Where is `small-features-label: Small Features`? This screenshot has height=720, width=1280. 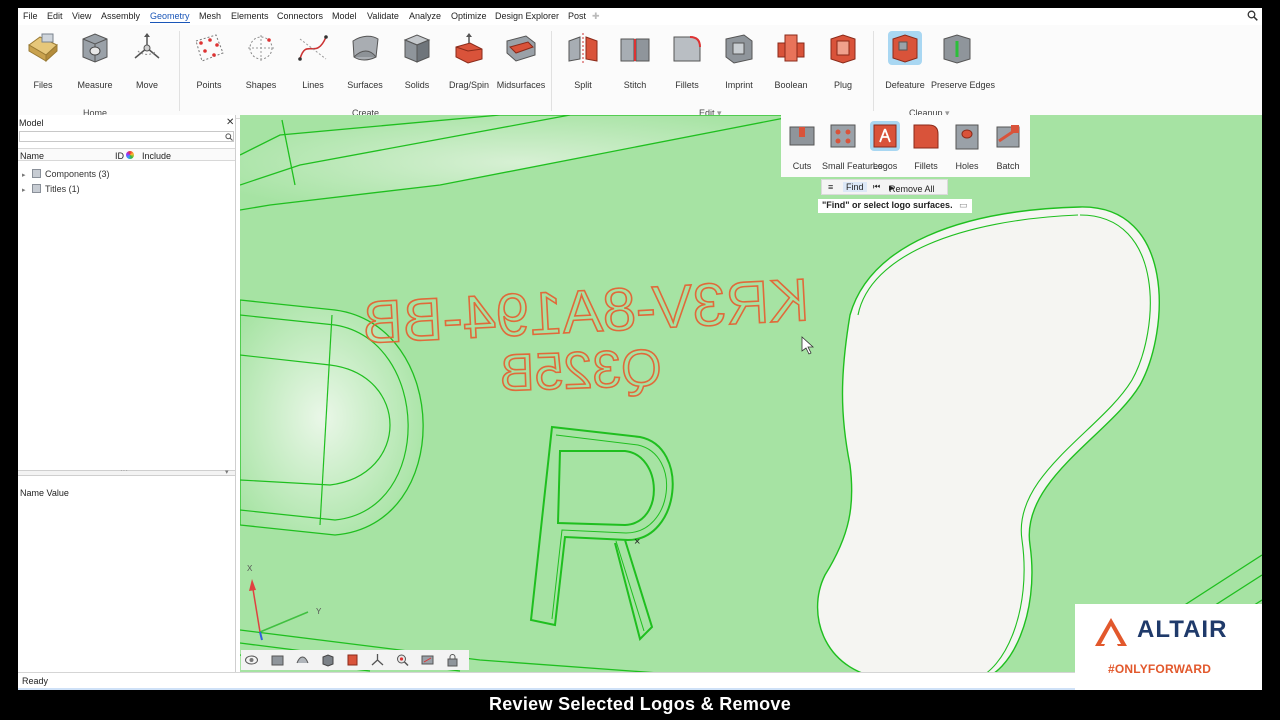
small-features-label: Small Features is located at coordinates (852, 166).